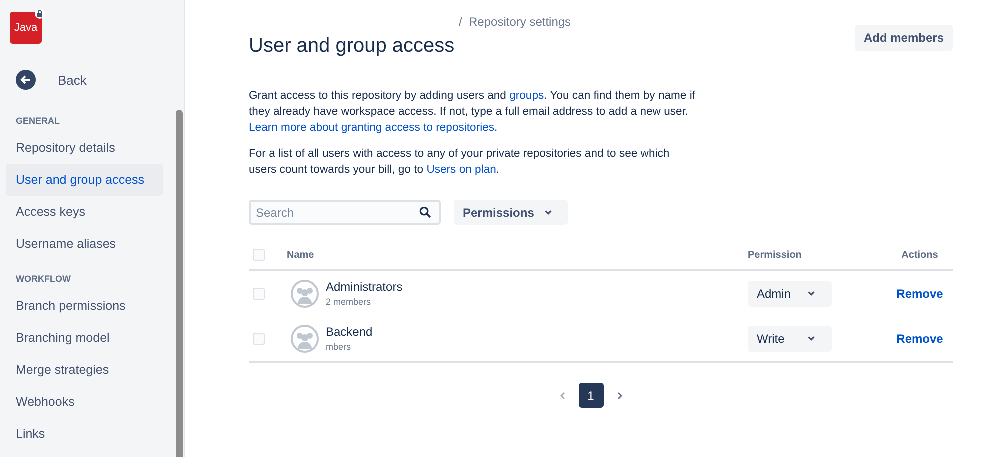  I want to click on nav-item: Username aliases, so click(84, 244).